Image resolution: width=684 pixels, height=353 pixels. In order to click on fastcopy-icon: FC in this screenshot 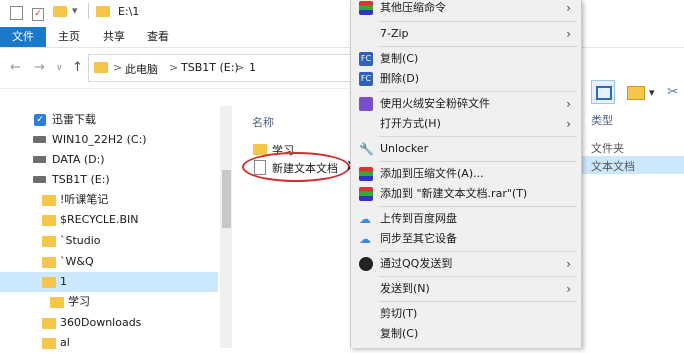, I will do `click(366, 59)`.